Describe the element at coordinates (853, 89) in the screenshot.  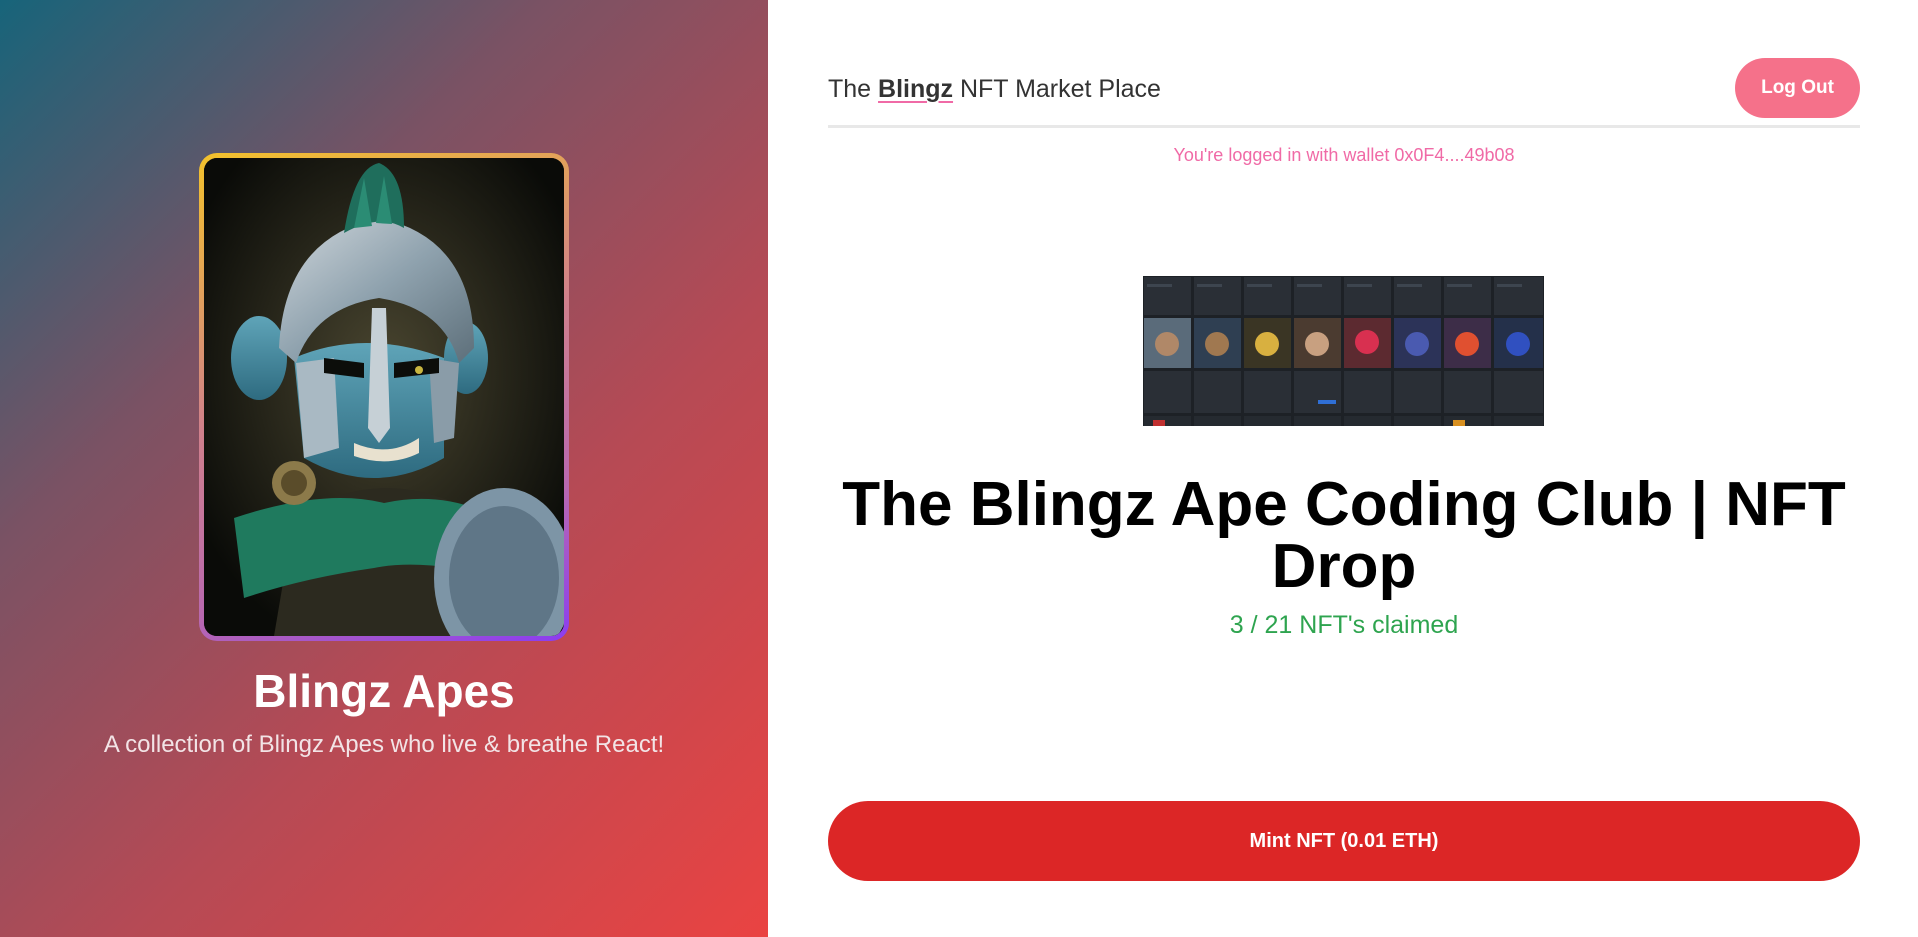
I see `brand-prefix: The` at that location.